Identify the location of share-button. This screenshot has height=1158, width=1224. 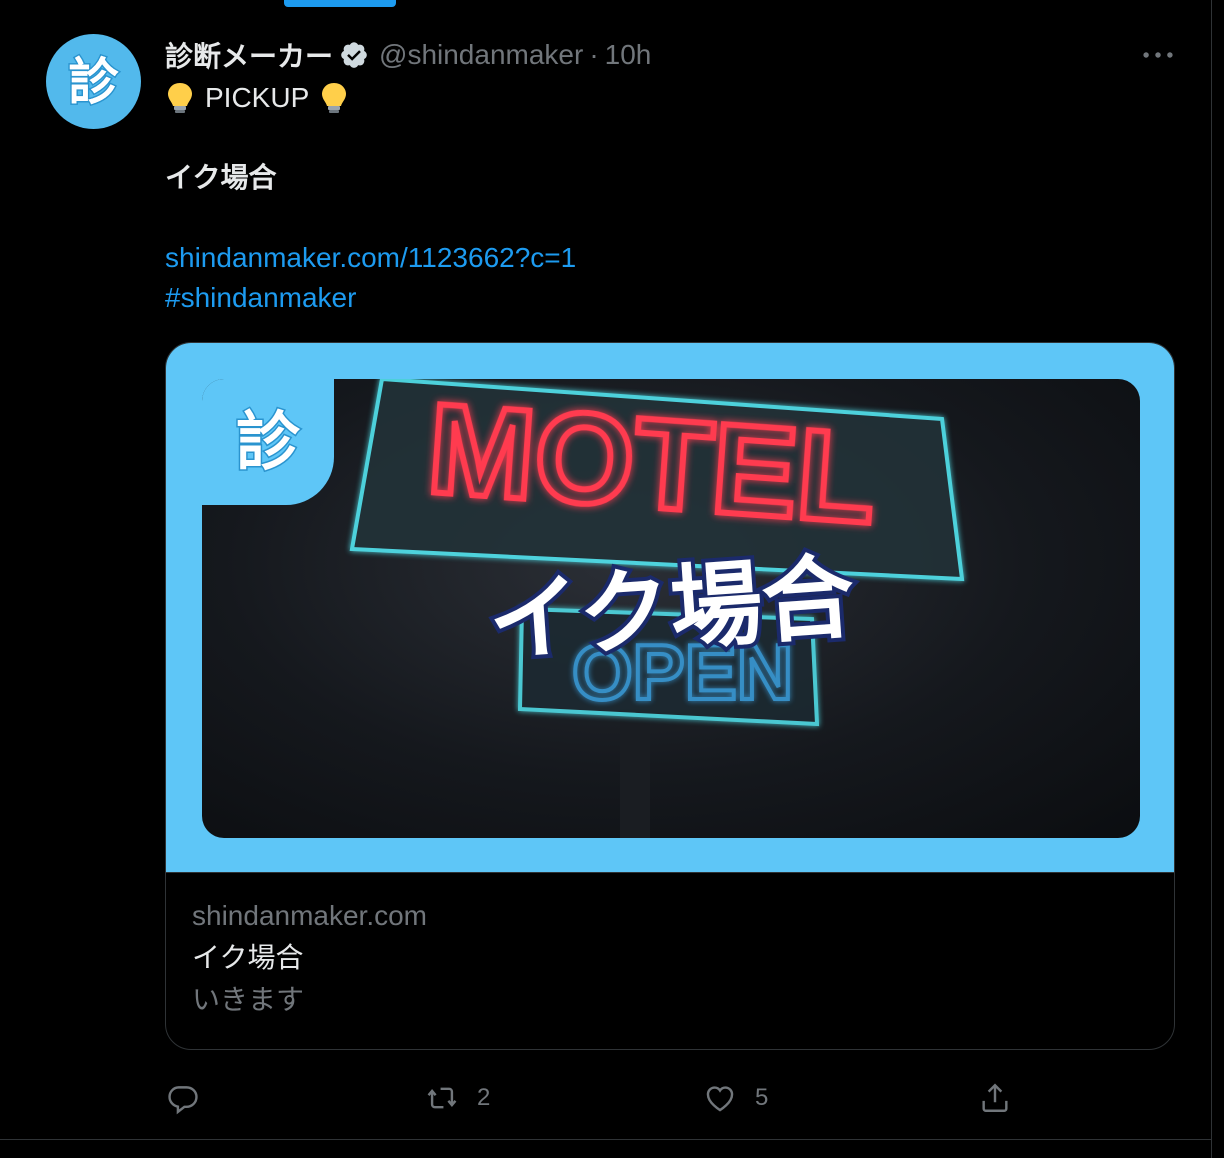
(995, 1098).